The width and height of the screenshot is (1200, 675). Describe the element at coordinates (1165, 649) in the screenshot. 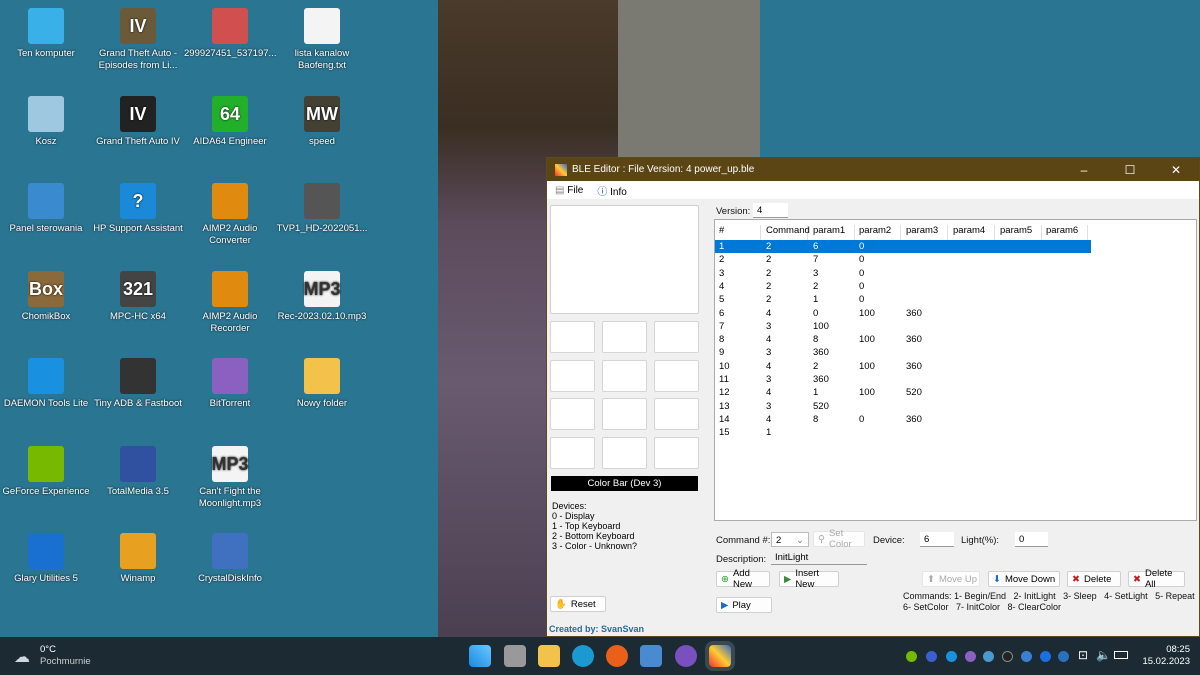

I see `clock-time: 08:25` at that location.